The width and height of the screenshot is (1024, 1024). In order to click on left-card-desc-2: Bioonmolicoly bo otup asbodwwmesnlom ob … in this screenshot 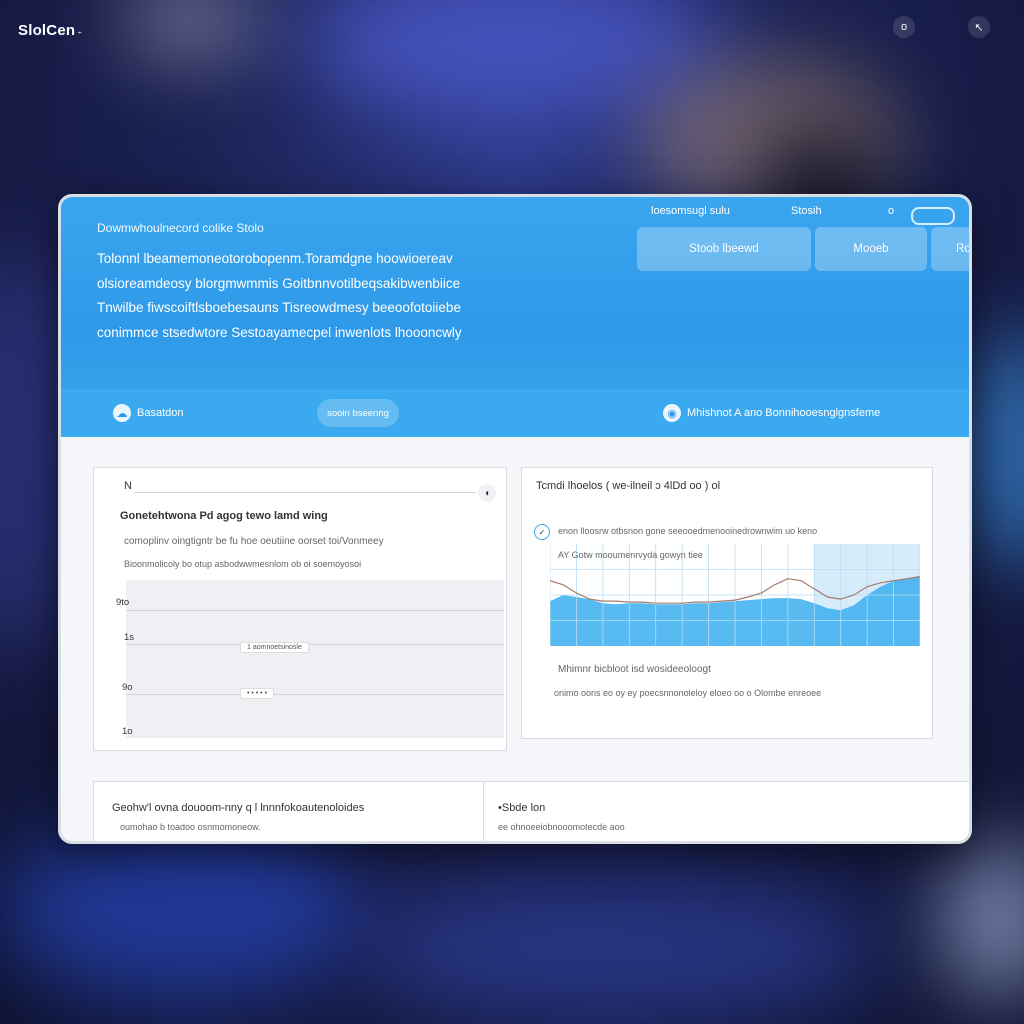, I will do `click(243, 564)`.